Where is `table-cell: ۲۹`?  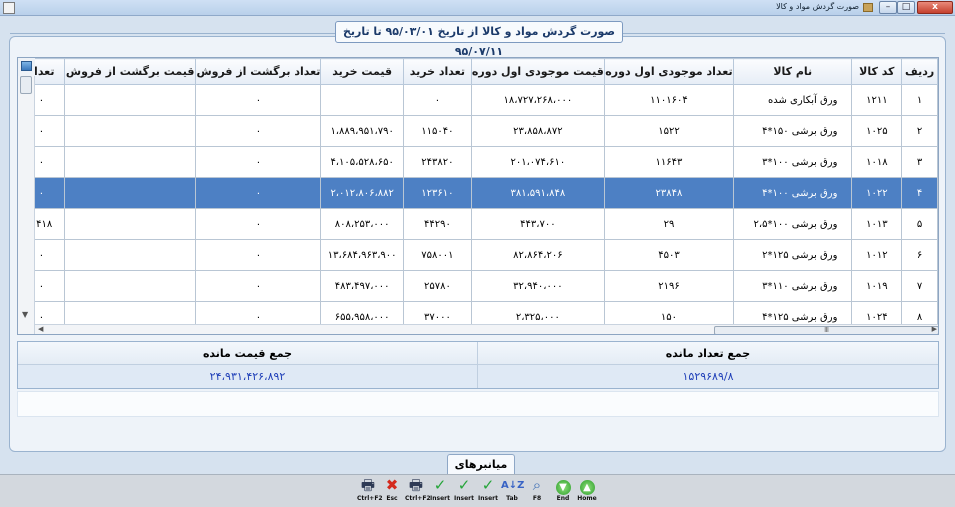
table-cell: ۲۹ is located at coordinates (669, 224).